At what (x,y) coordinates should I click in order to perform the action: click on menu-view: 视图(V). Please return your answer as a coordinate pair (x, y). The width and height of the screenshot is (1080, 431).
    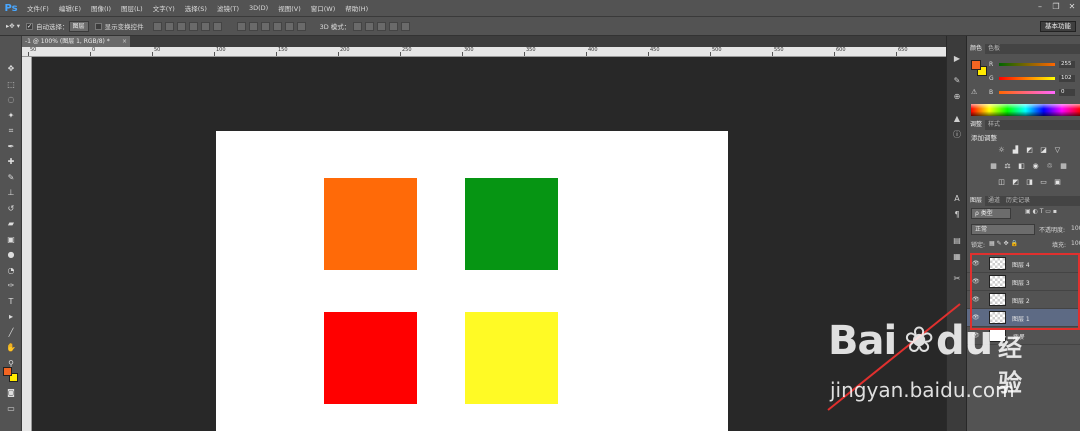
    Looking at the image, I should click on (289, 8).